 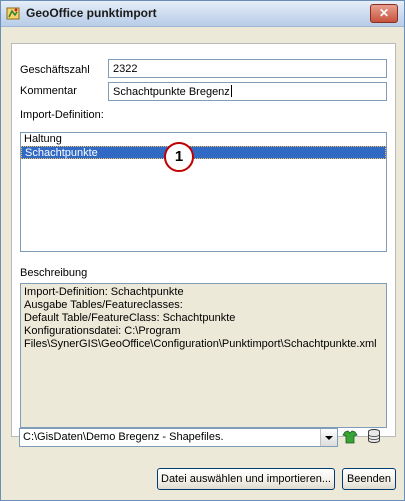 What do you see at coordinates (231, 91) in the screenshot?
I see `text-caret` at bounding box center [231, 91].